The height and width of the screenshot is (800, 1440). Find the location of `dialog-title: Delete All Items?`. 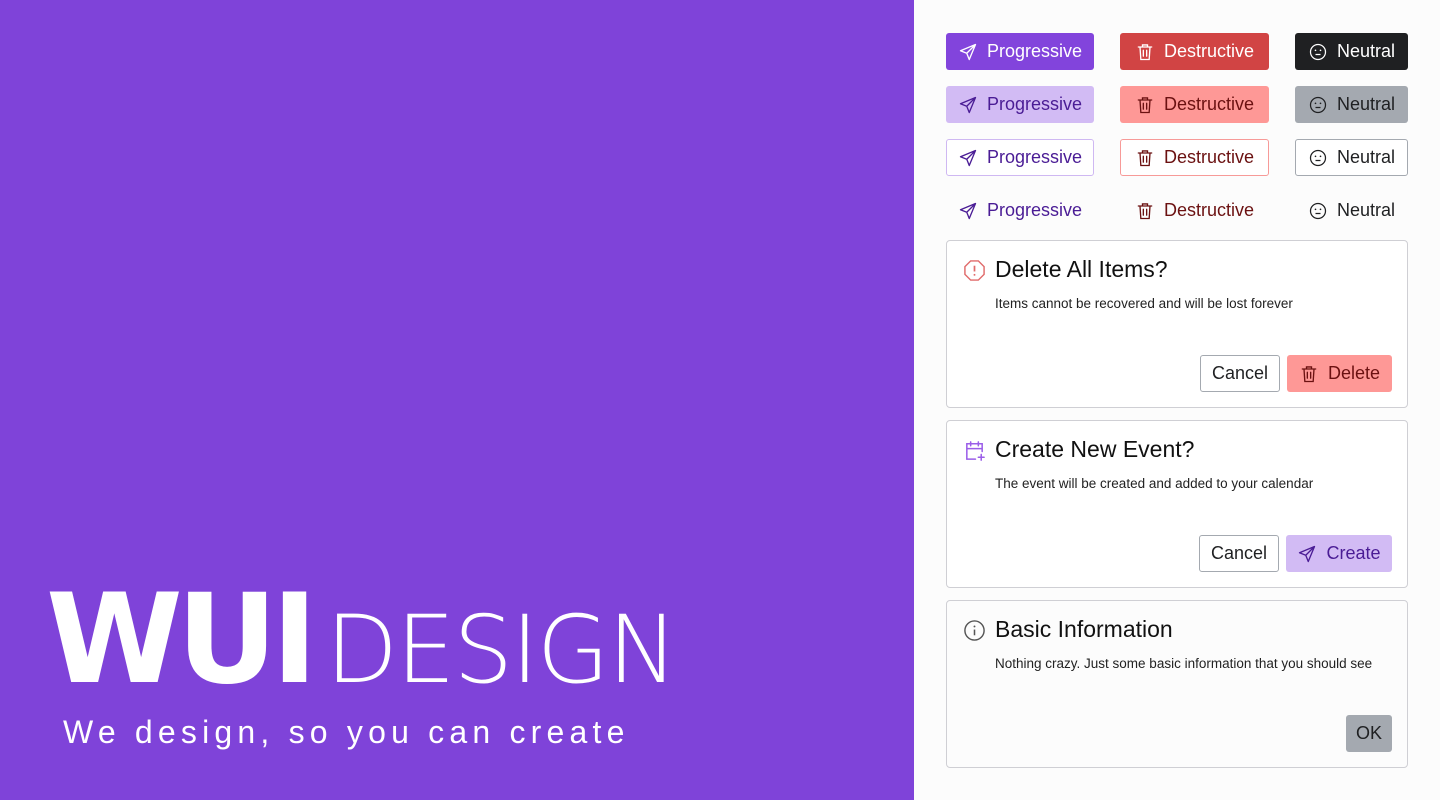

dialog-title: Delete All Items? is located at coordinates (1081, 269).